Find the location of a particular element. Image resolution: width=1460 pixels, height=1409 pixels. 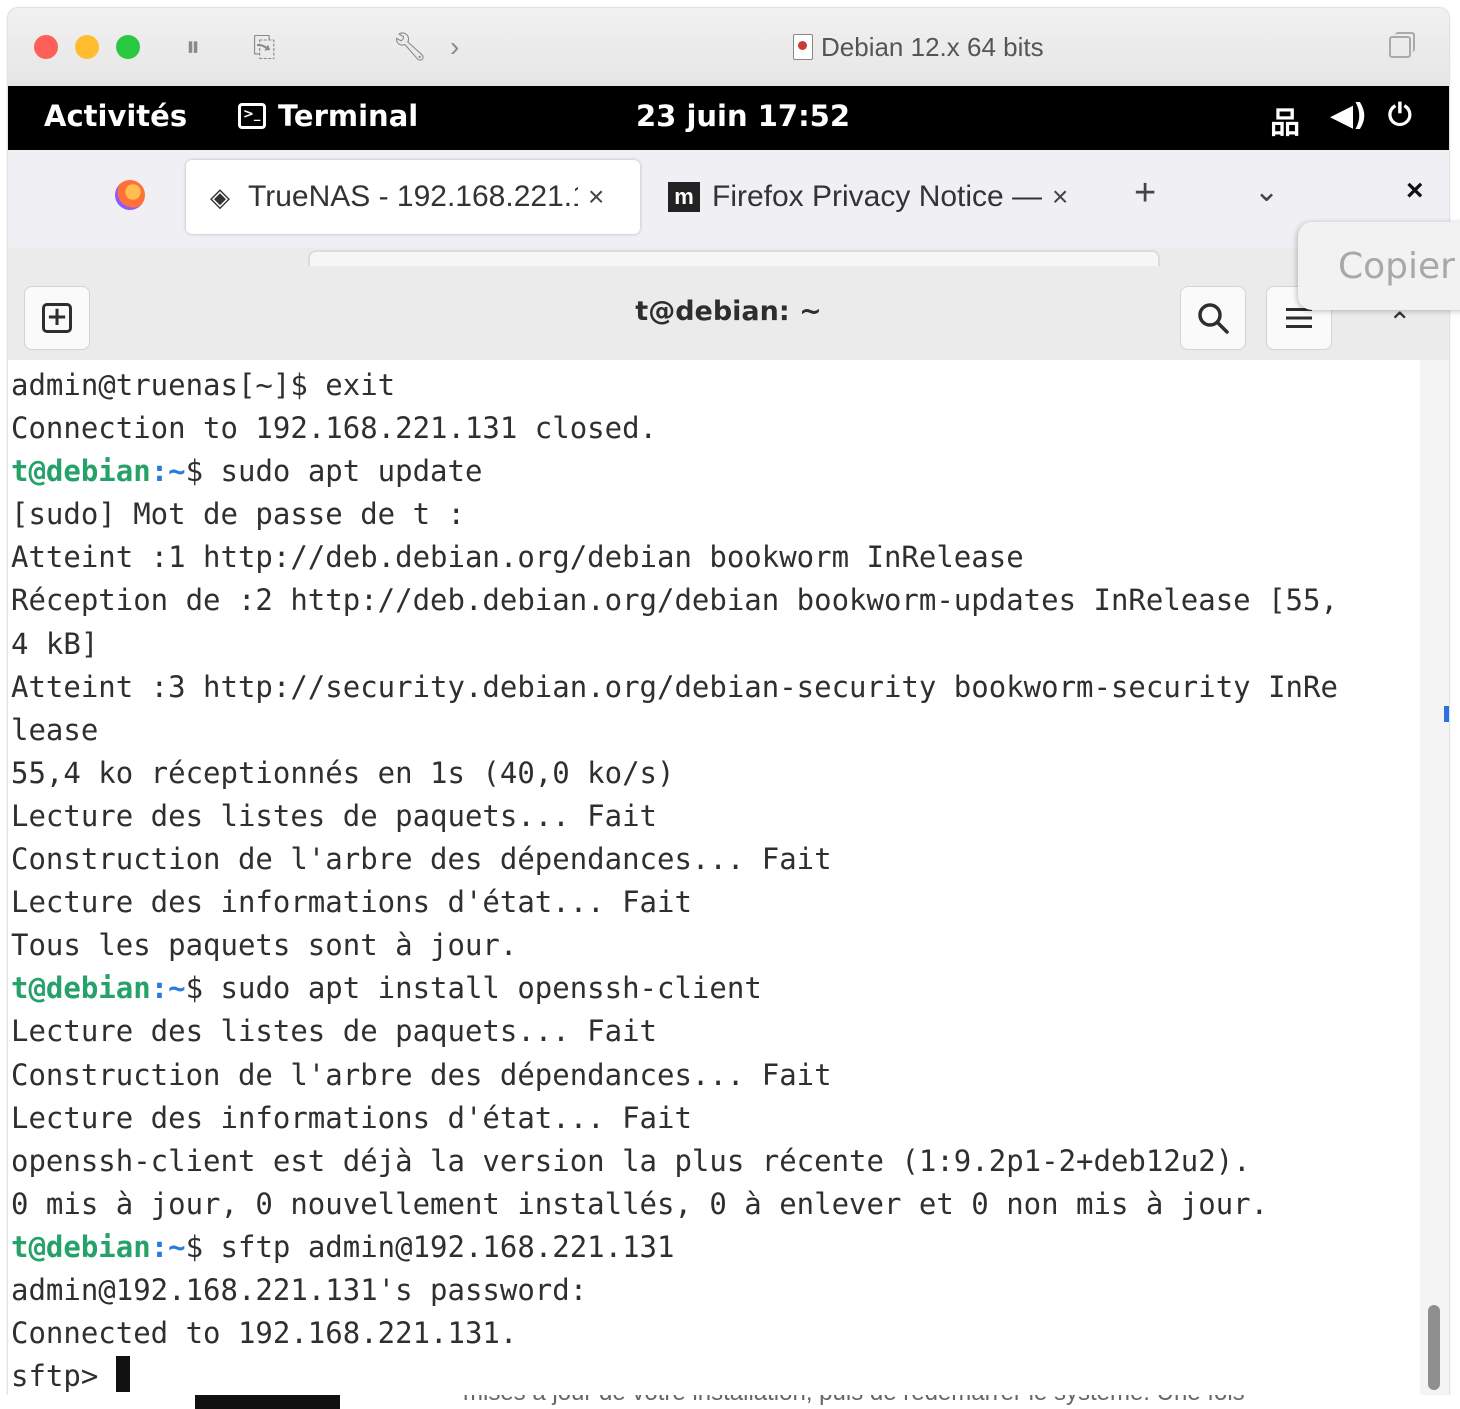

close-browser-icon: × is located at coordinates (1415, 191).